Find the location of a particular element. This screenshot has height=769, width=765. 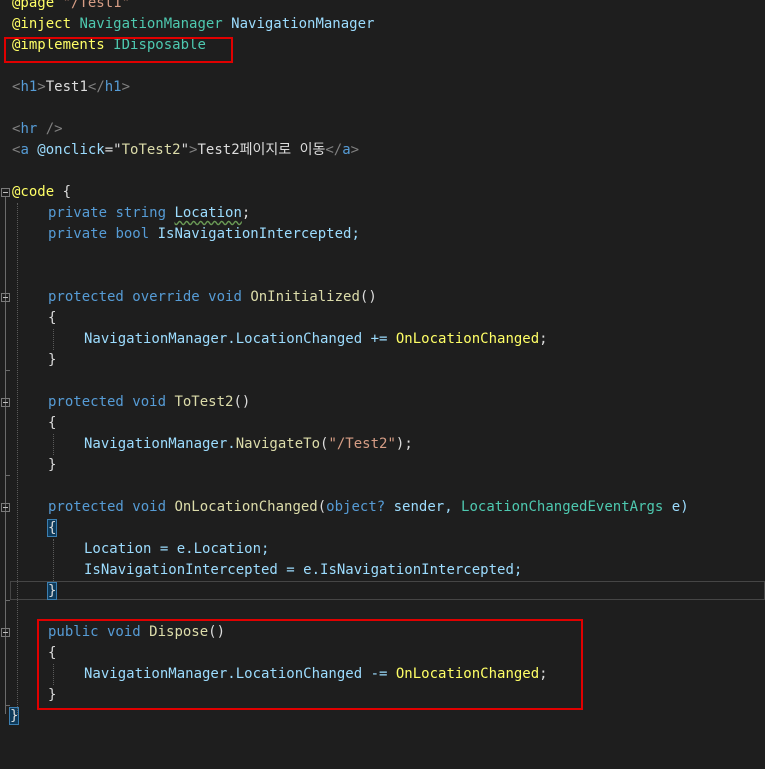

code-line-8: <a @onclick="ToTest2">Test2페이지로 이동</a> is located at coordinates (186, 150).